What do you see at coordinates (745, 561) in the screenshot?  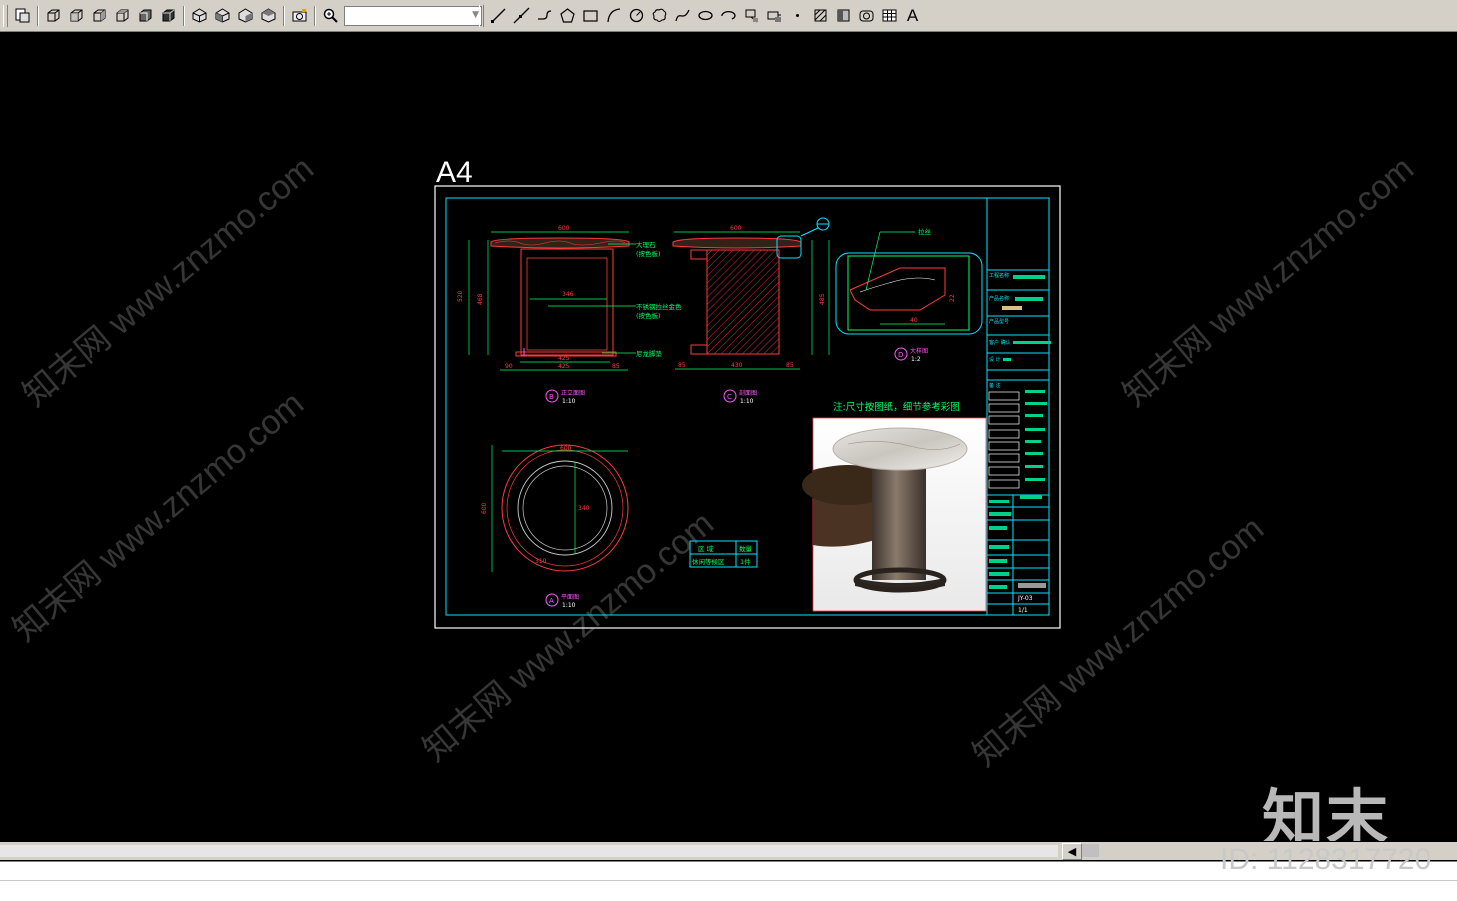 I see `table-cell: 1件` at bounding box center [745, 561].